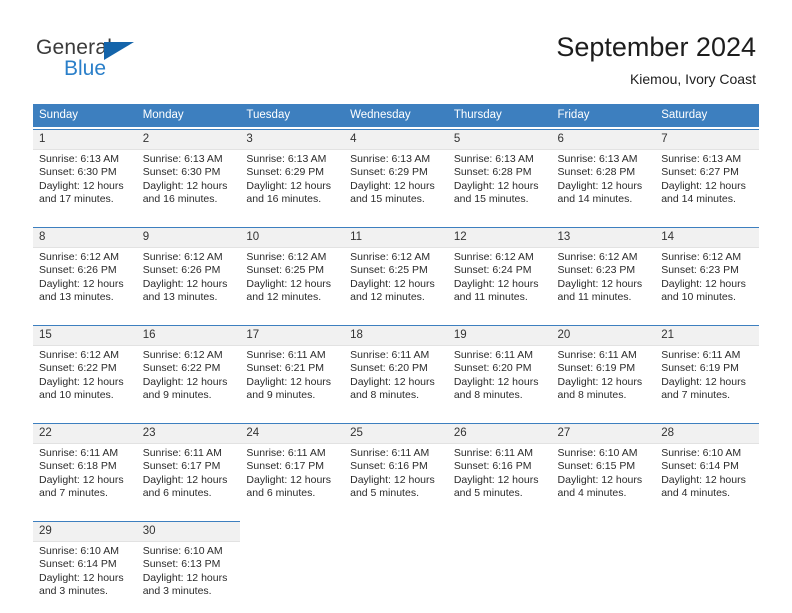 Image resolution: width=792 pixels, height=613 pixels. I want to click on daylight-text: Daylight: 12 hours and 14 minutes., so click(600, 192).